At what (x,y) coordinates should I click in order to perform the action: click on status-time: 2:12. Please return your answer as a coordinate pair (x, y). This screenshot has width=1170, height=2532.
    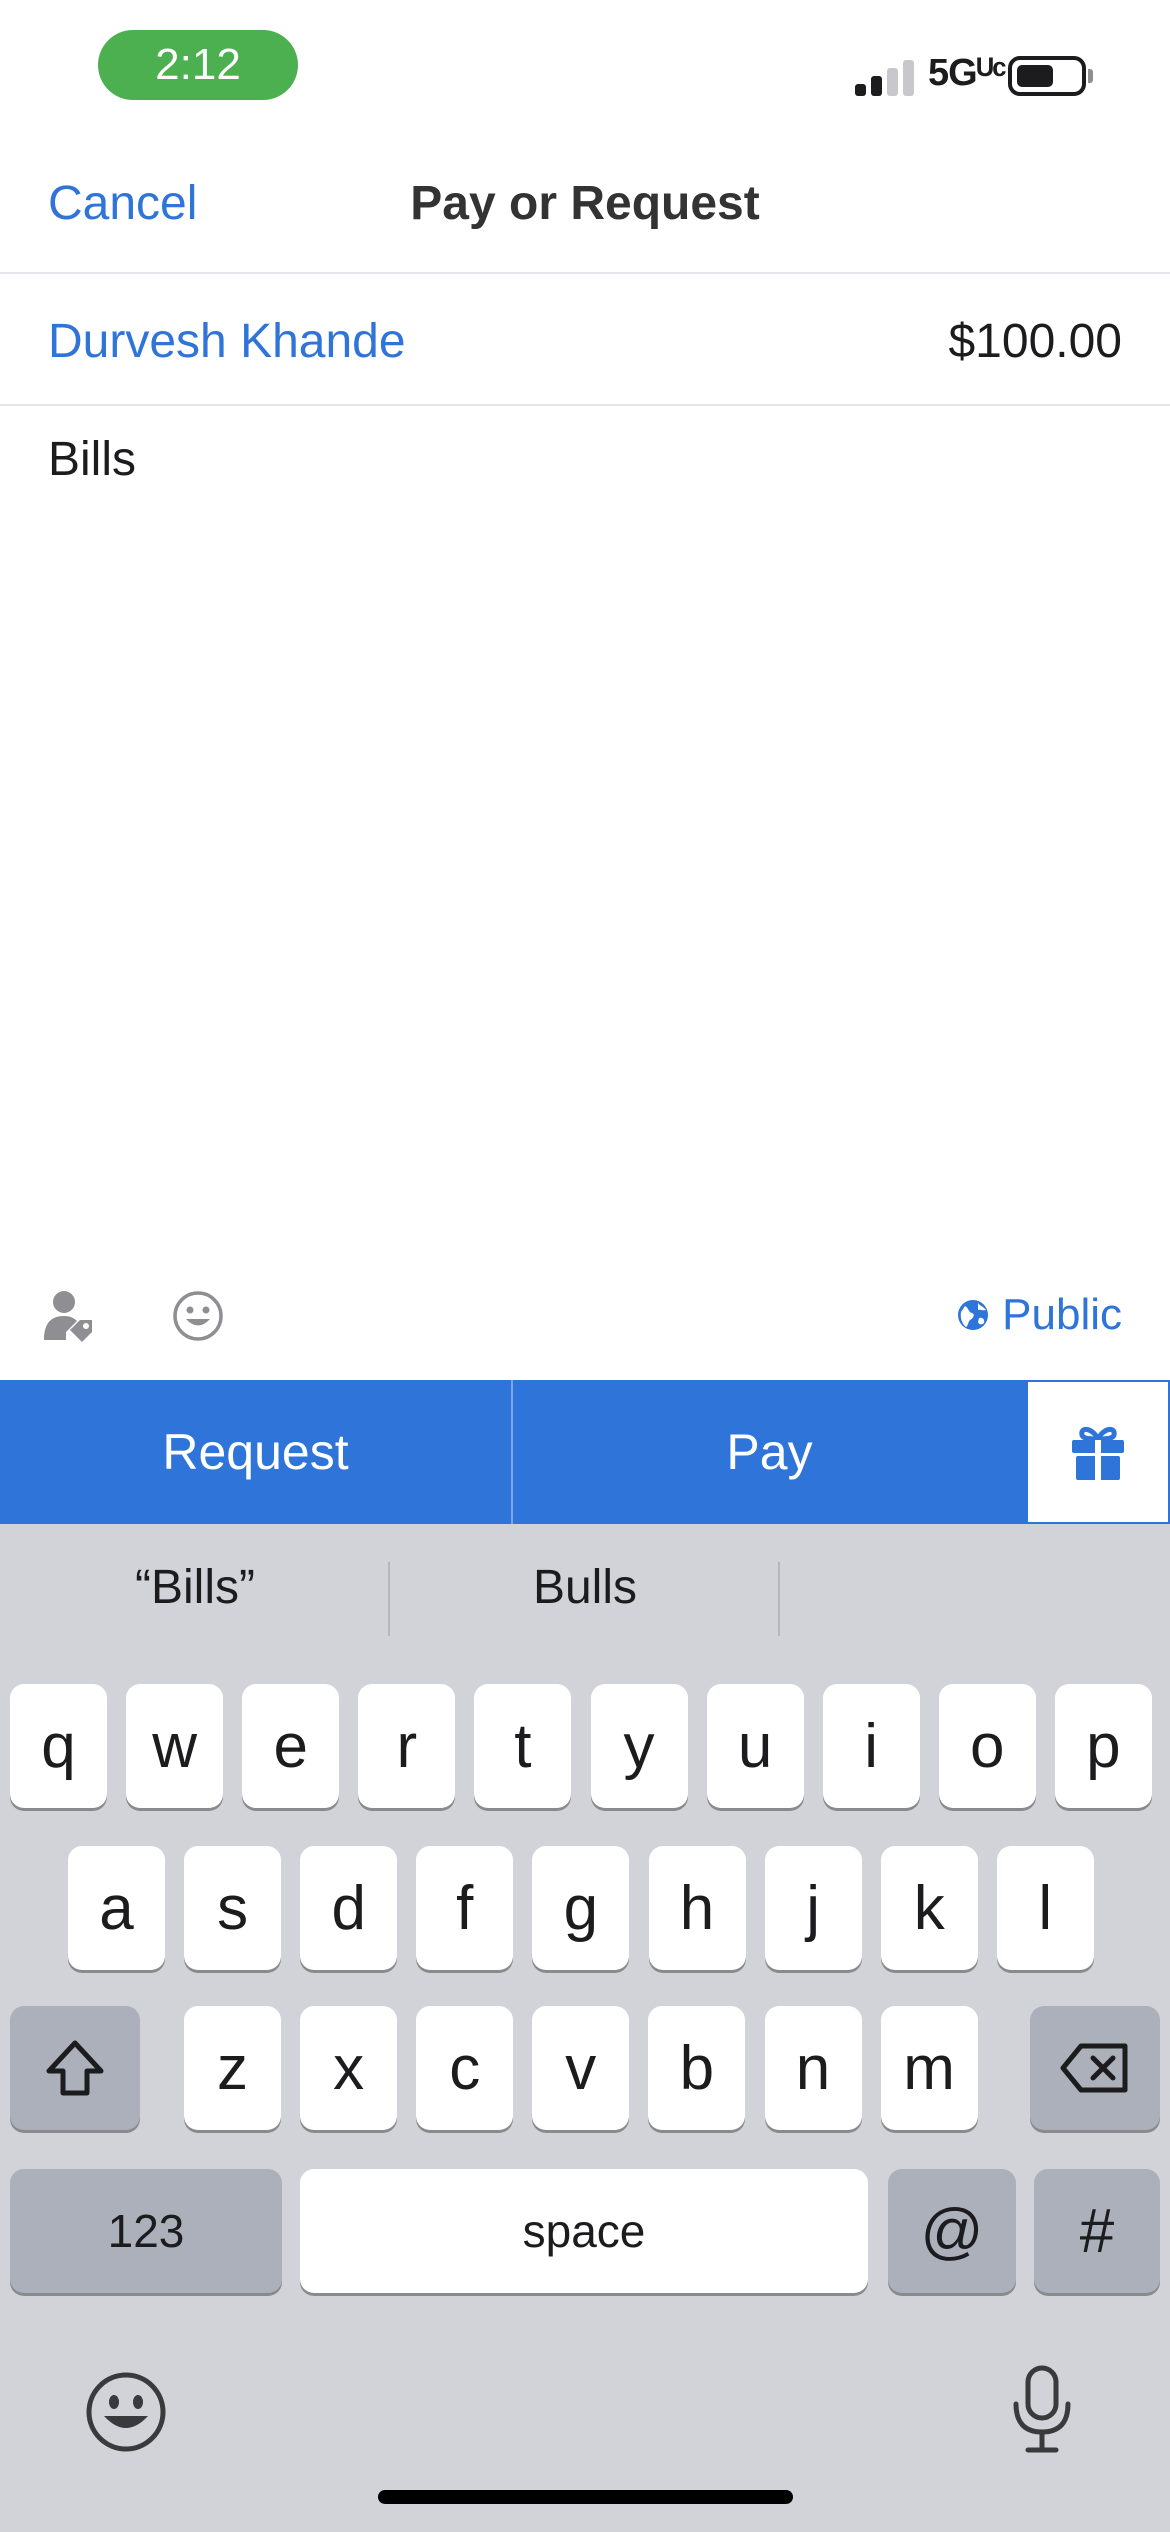
    Looking at the image, I should click on (198, 65).